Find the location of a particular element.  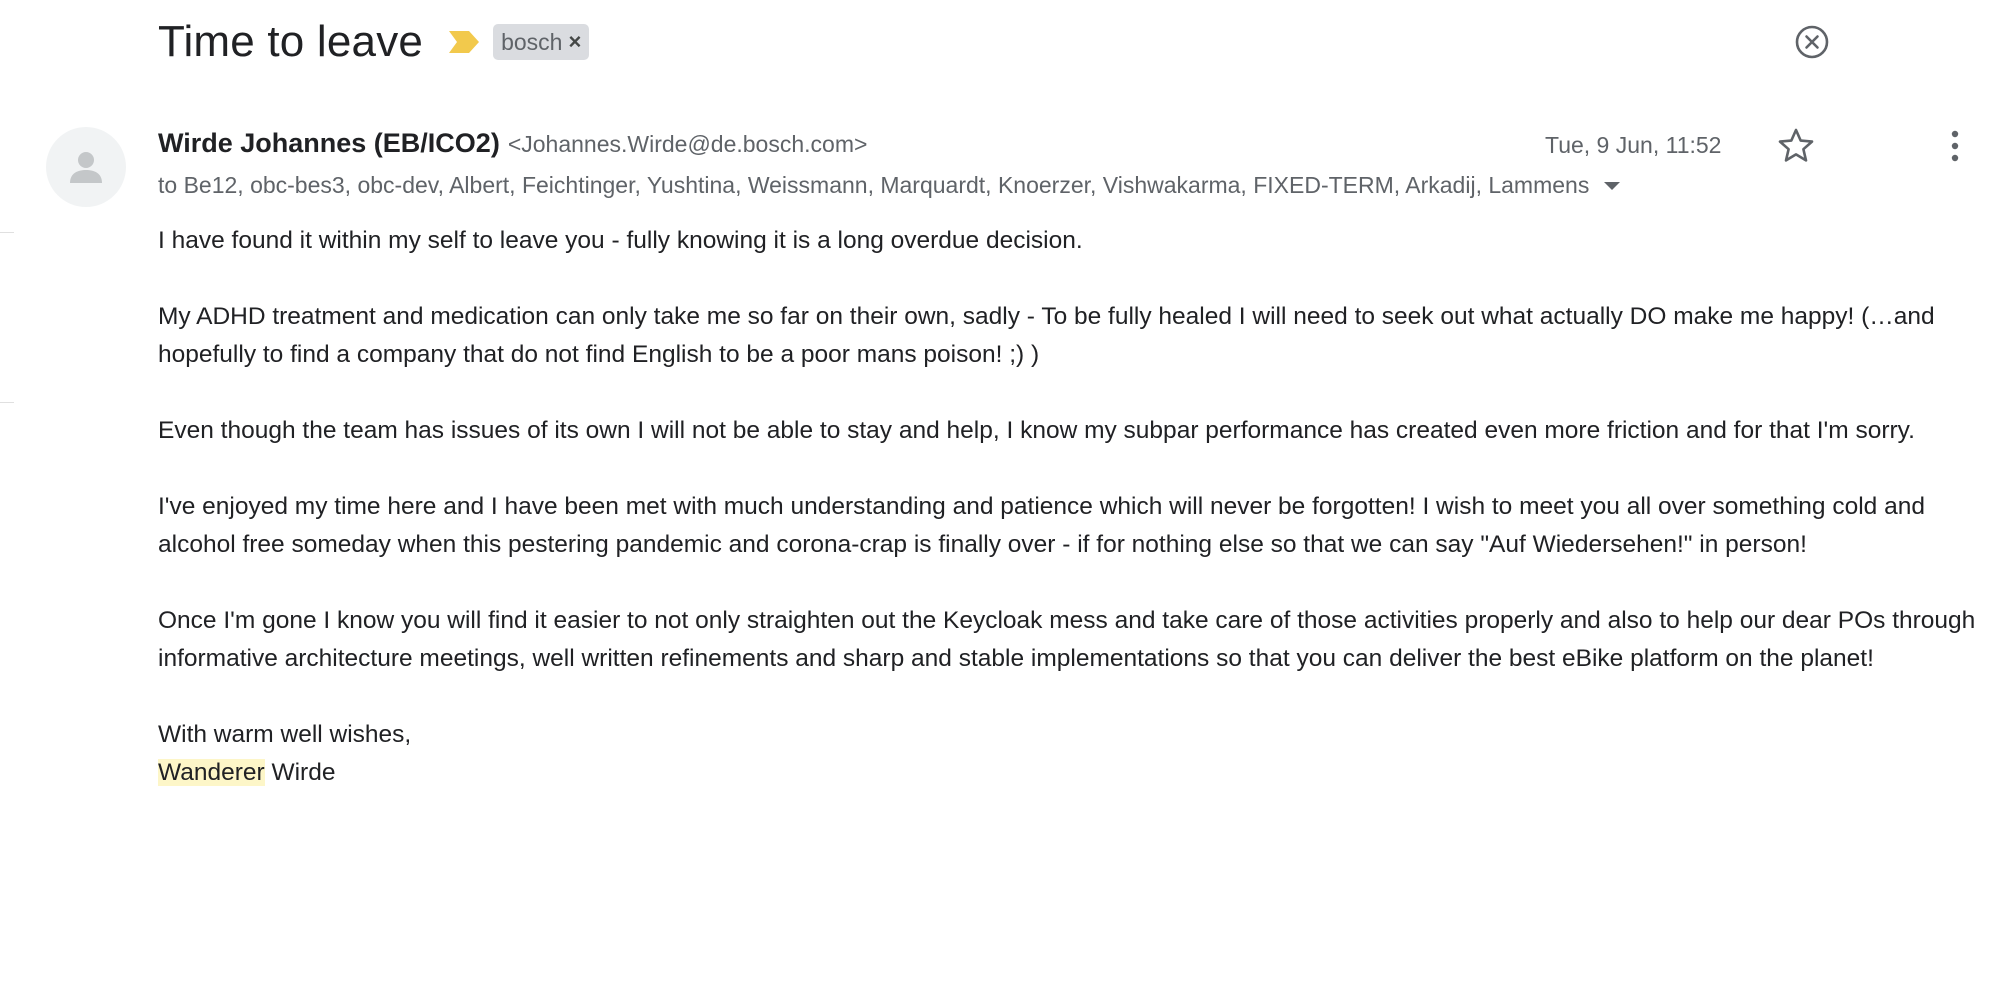

signature-first-name: Wanderer is located at coordinates (211, 772).